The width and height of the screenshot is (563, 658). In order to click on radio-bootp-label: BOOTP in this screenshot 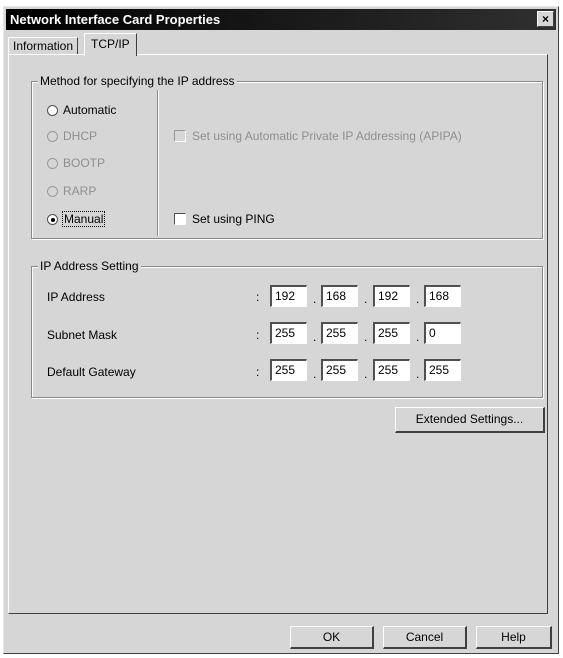, I will do `click(84, 163)`.